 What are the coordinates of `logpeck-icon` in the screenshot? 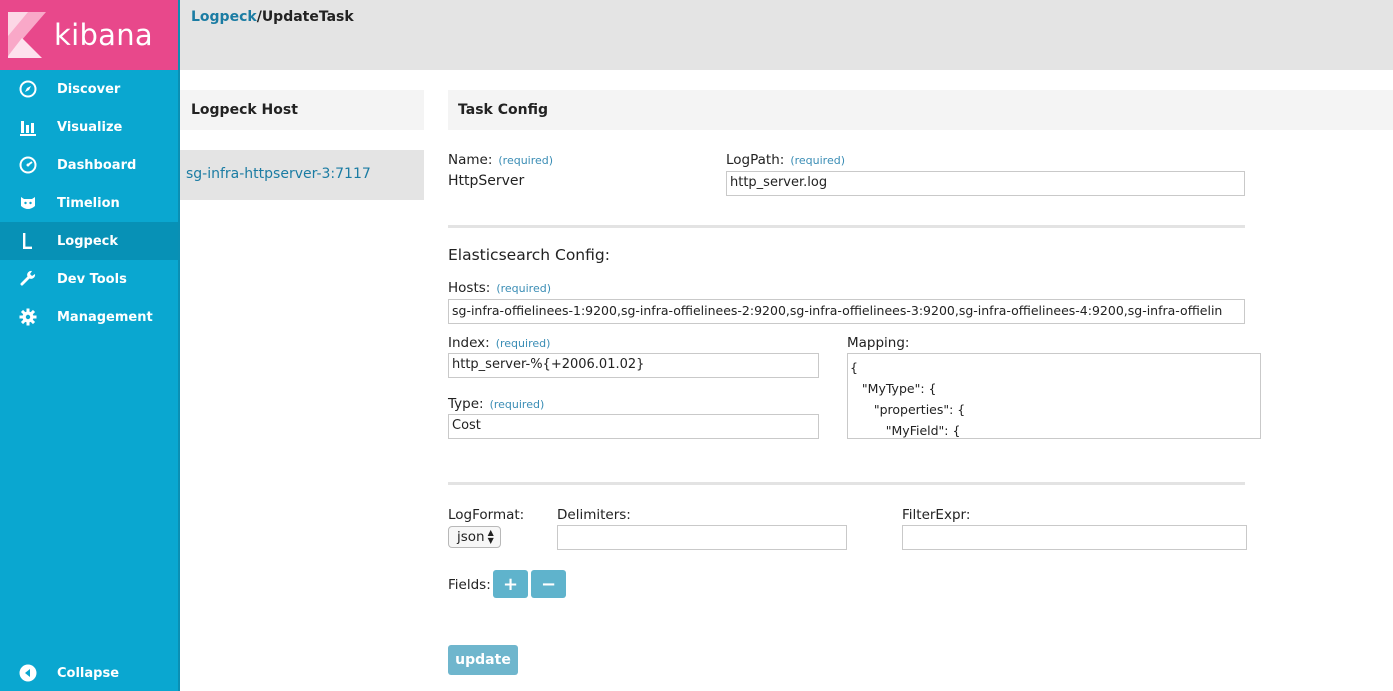 It's located at (28, 241).